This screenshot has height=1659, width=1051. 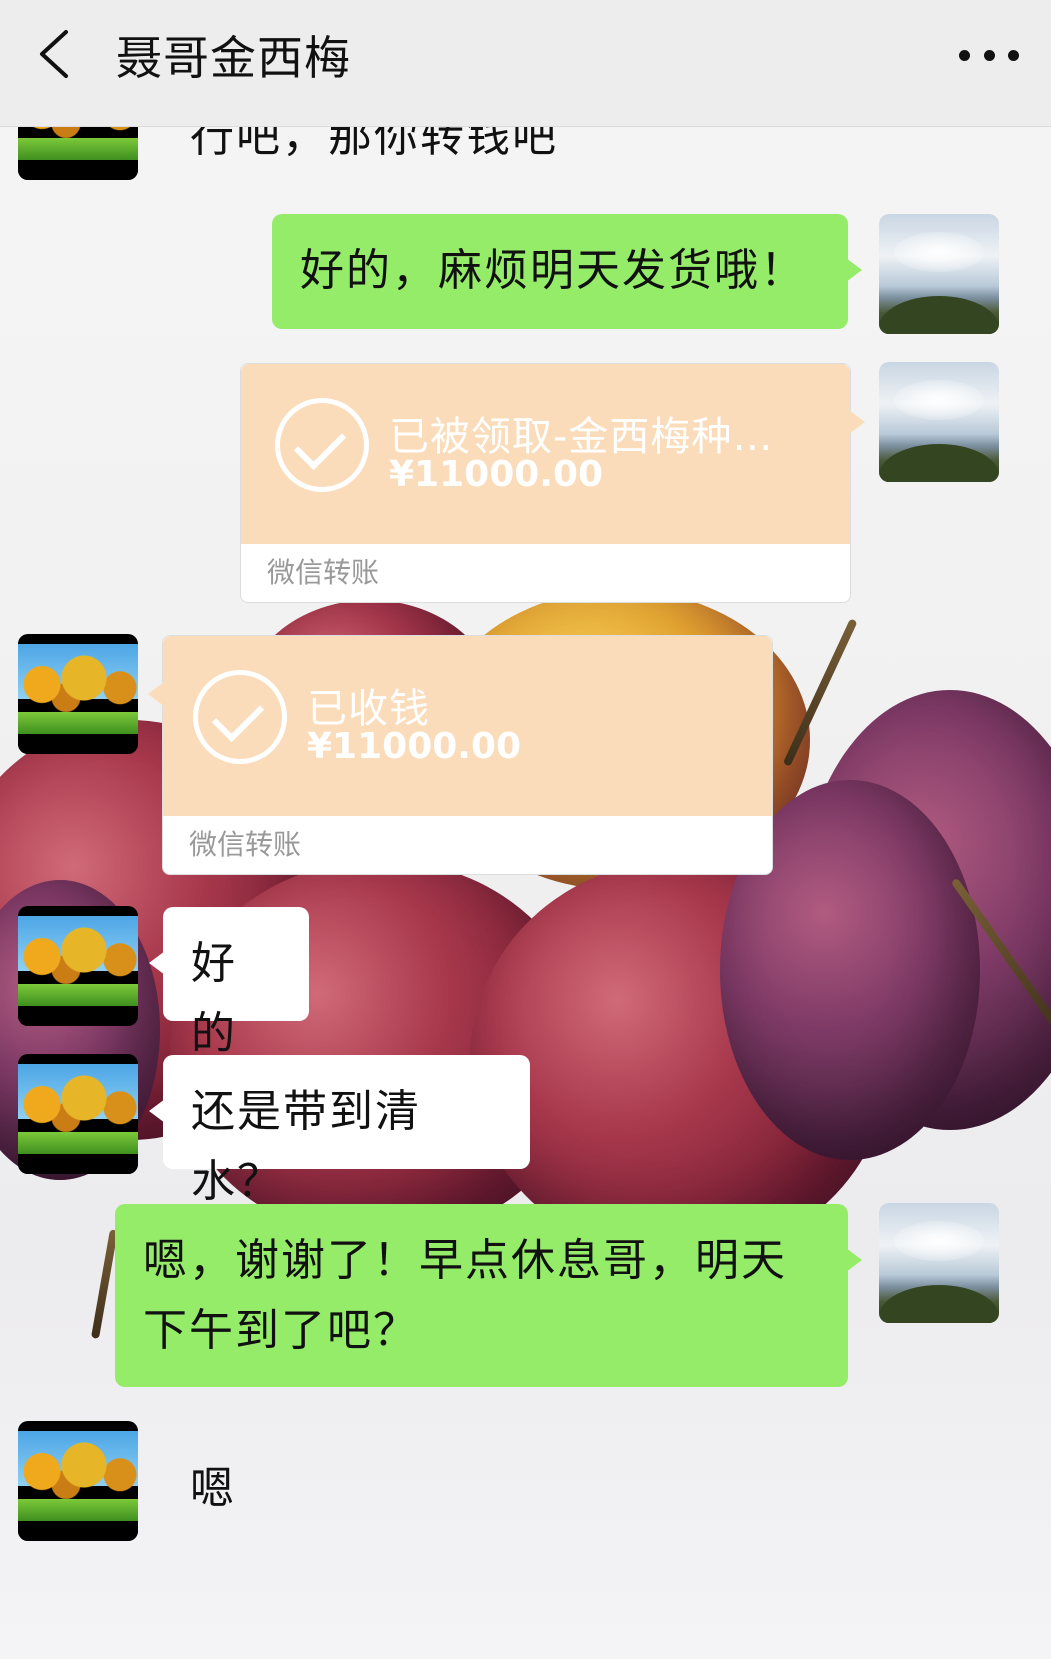 What do you see at coordinates (465, 1295) in the screenshot?
I see `message-text: 嗯，谢谢了！早点休息哥，明天下午到了吧？` at bounding box center [465, 1295].